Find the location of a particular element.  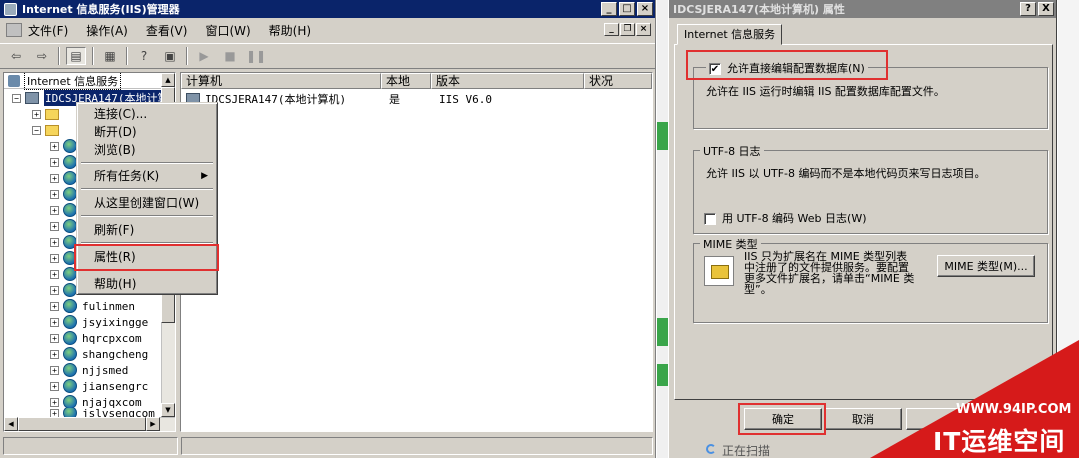

help-icon: ? is located at coordinates (144, 56).